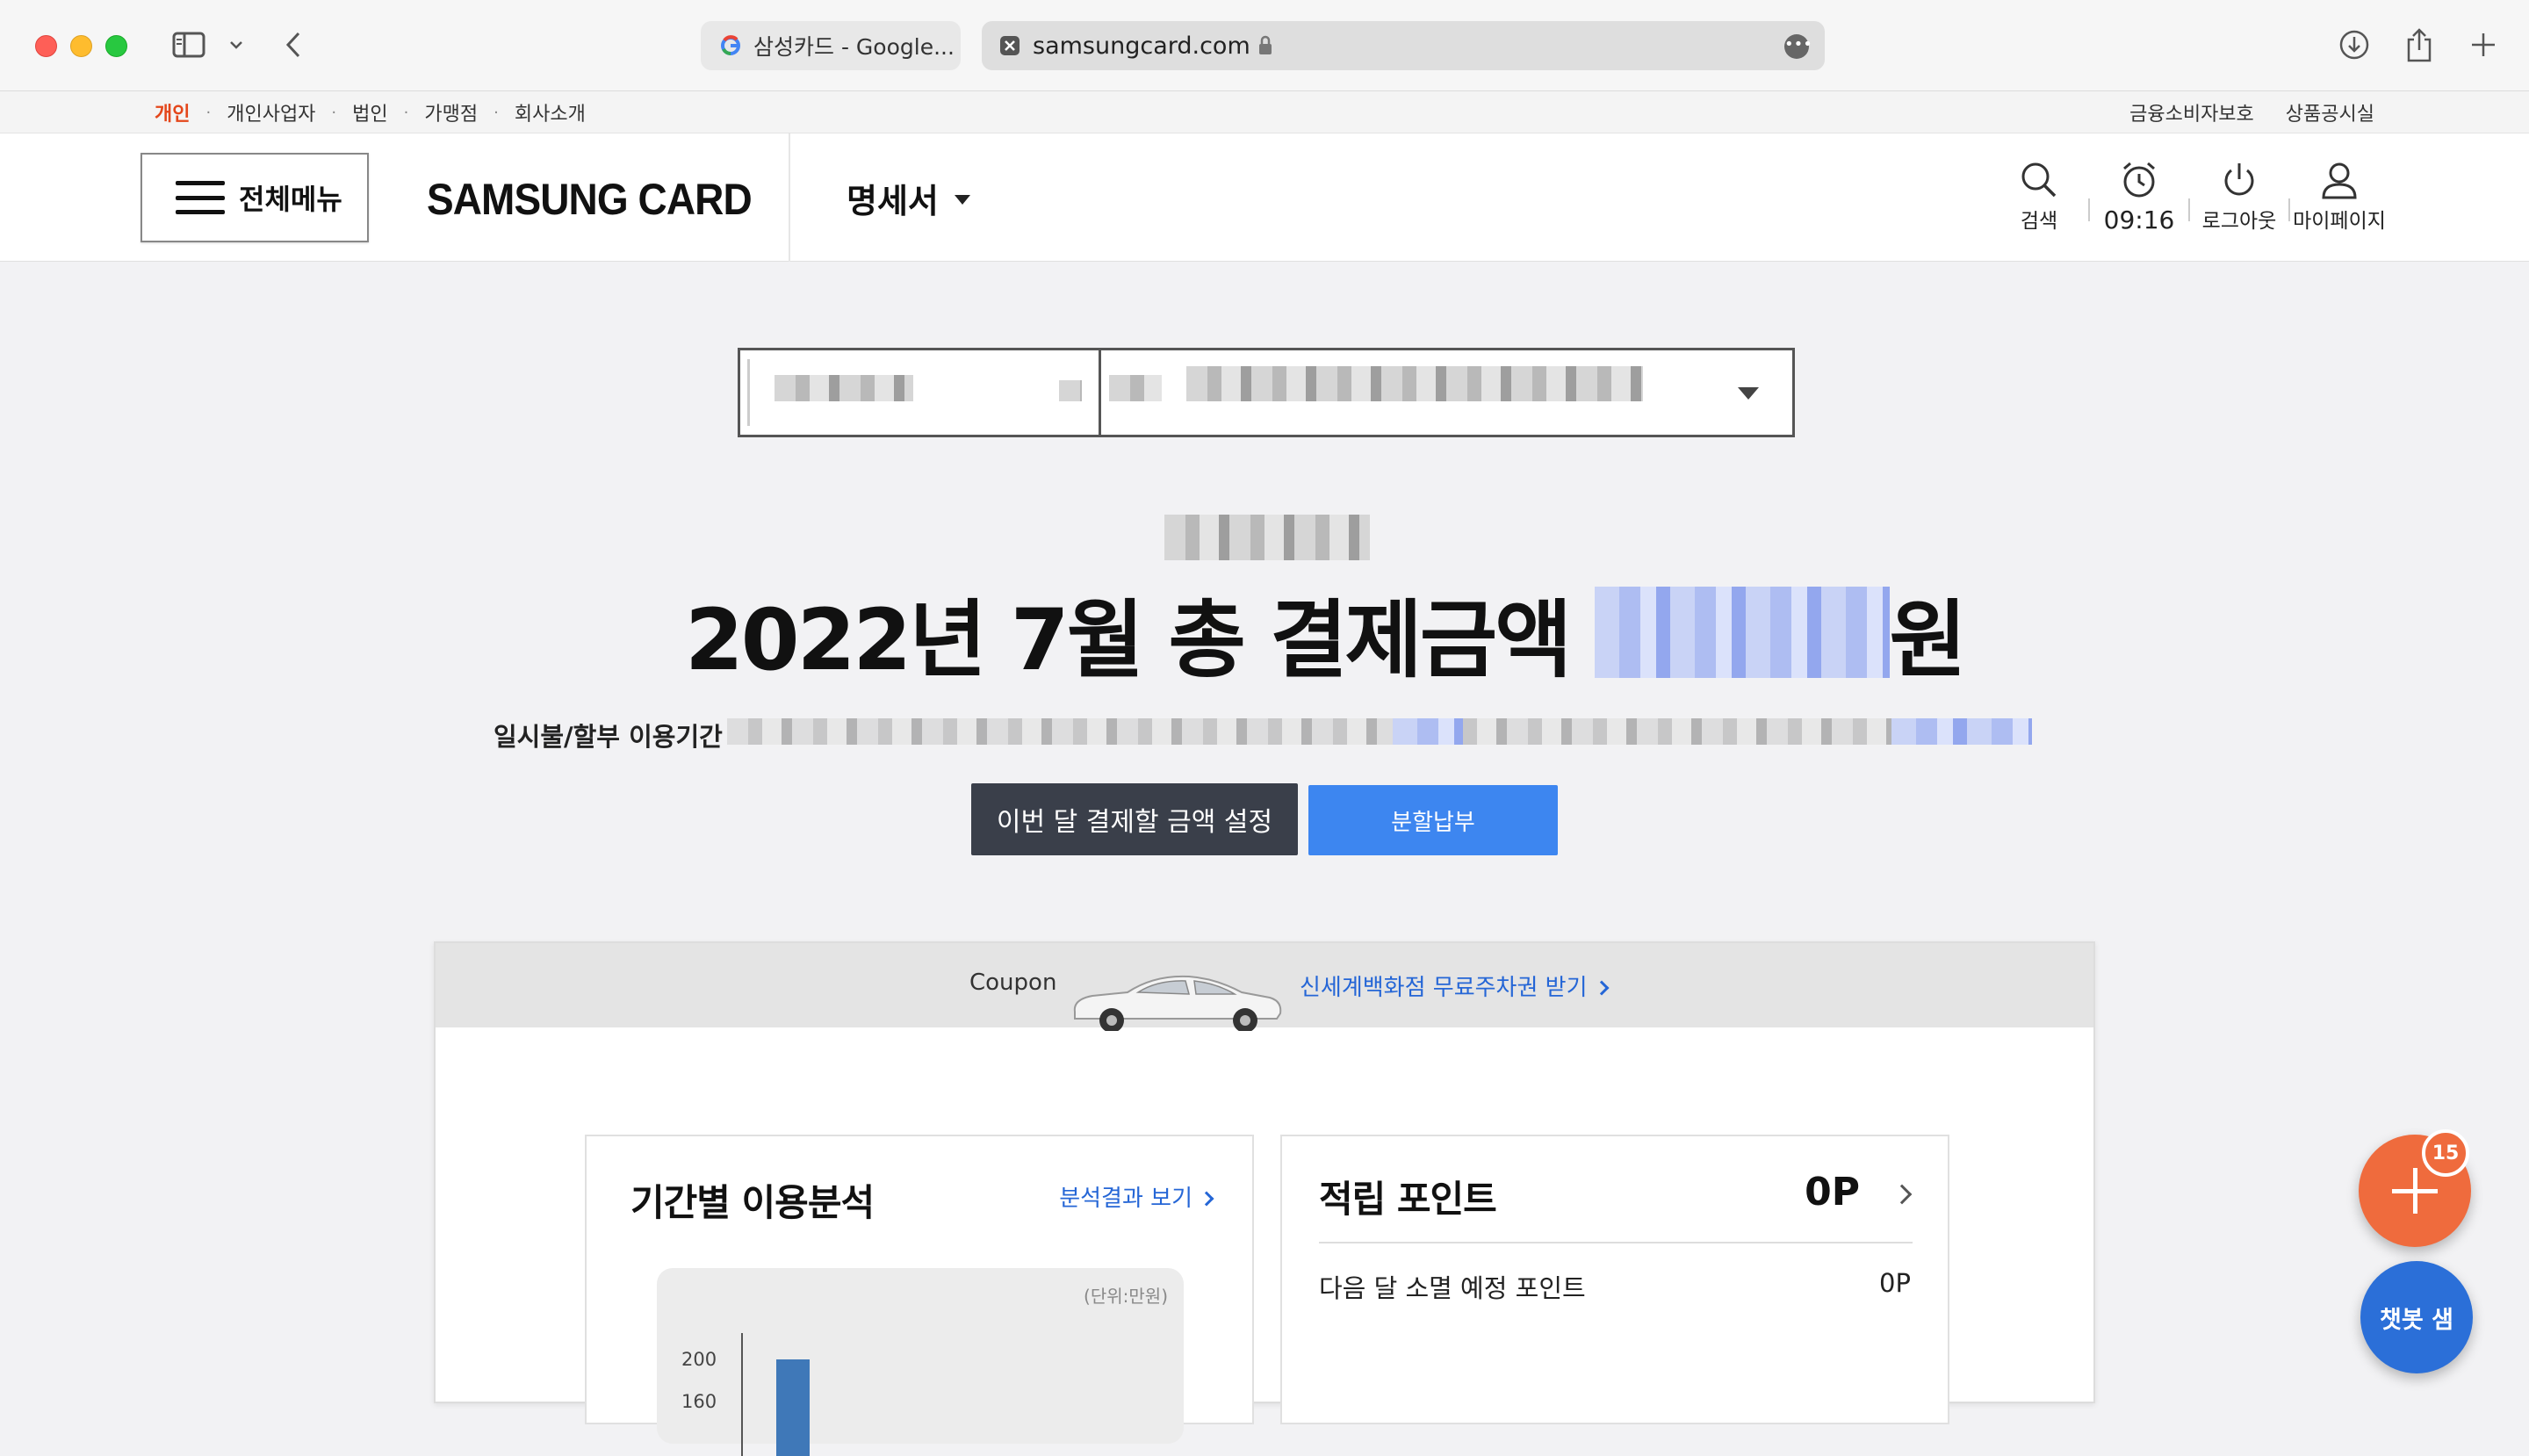 Image resolution: width=2529 pixels, height=1456 pixels. I want to click on timer-value: 09:16, so click(2139, 219).